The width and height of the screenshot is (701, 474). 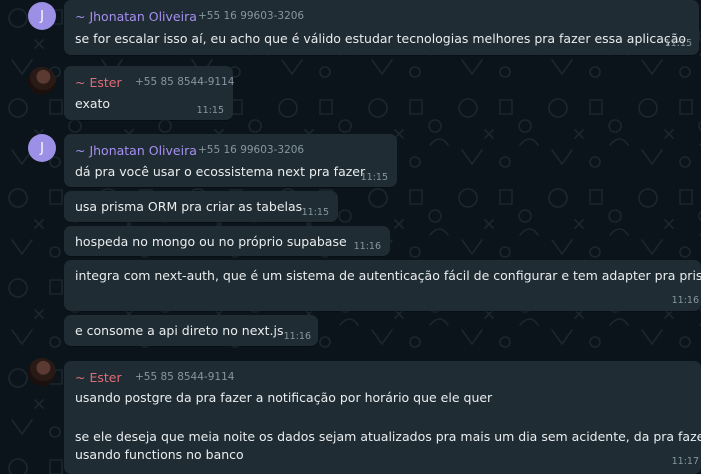 What do you see at coordinates (149, 93) in the screenshot?
I see `message-bubble: ~ Ester +55 85 8544-9114 exato 11:15` at bounding box center [149, 93].